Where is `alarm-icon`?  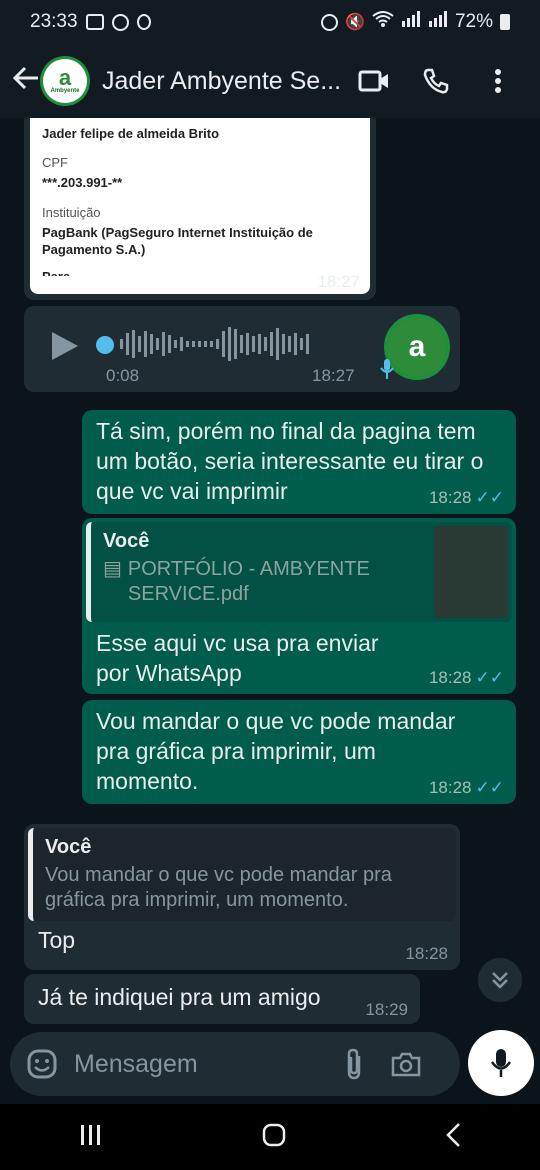 alarm-icon is located at coordinates (330, 22).